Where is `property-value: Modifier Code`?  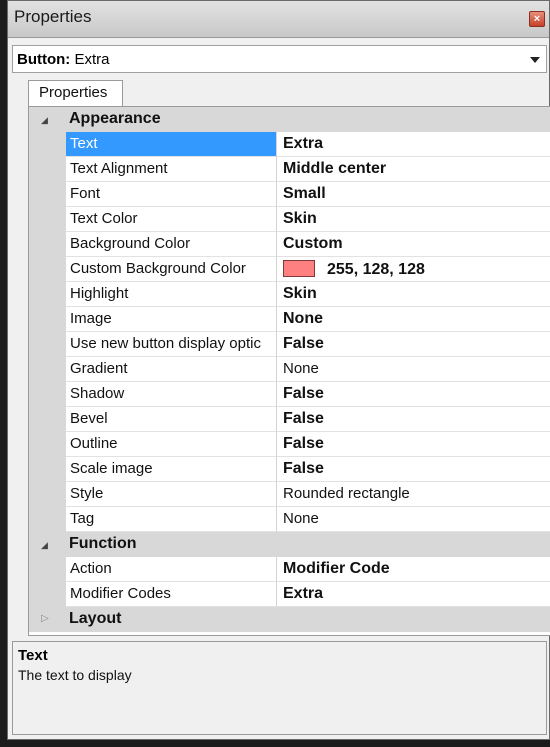
property-value: Modifier Code is located at coordinates (413, 569).